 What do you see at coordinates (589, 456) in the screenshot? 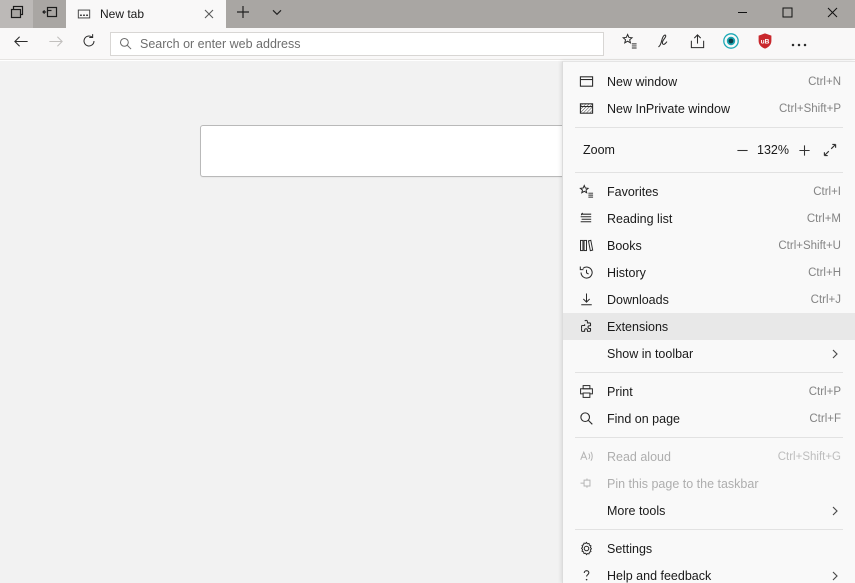
I see `read-aloud-icon` at bounding box center [589, 456].